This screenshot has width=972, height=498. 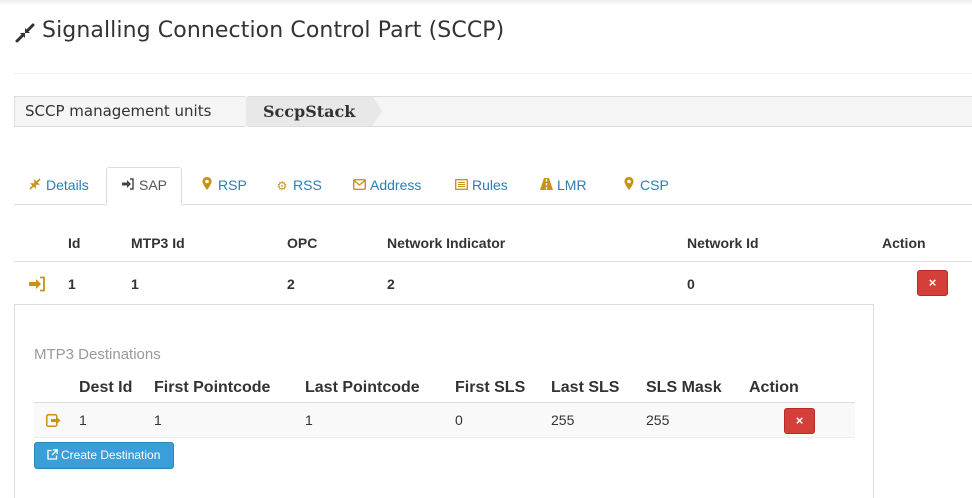 I want to click on external-link-icon, so click(x=52, y=454).